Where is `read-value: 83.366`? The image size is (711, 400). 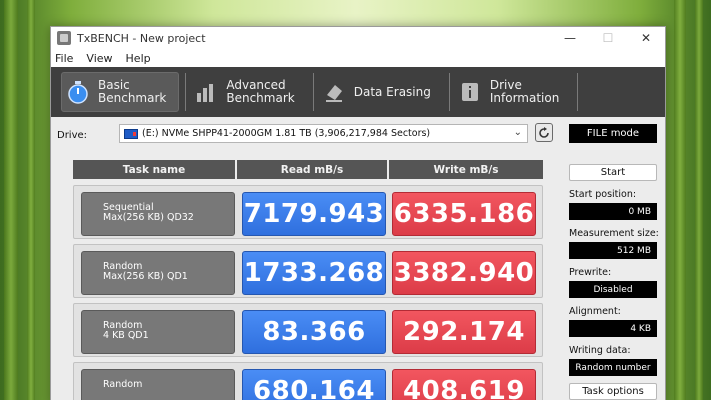 read-value: 83.366 is located at coordinates (314, 332).